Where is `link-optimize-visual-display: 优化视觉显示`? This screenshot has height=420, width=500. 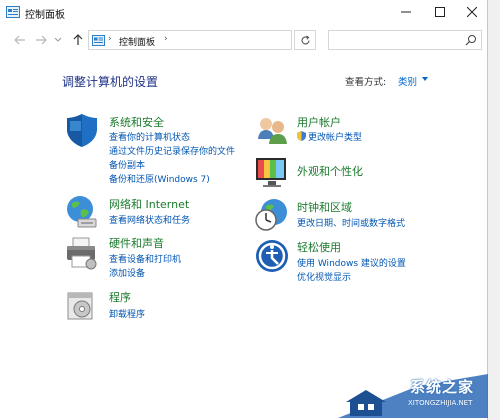 link-optimize-visual-display: 优化视觉显示 is located at coordinates (324, 276).